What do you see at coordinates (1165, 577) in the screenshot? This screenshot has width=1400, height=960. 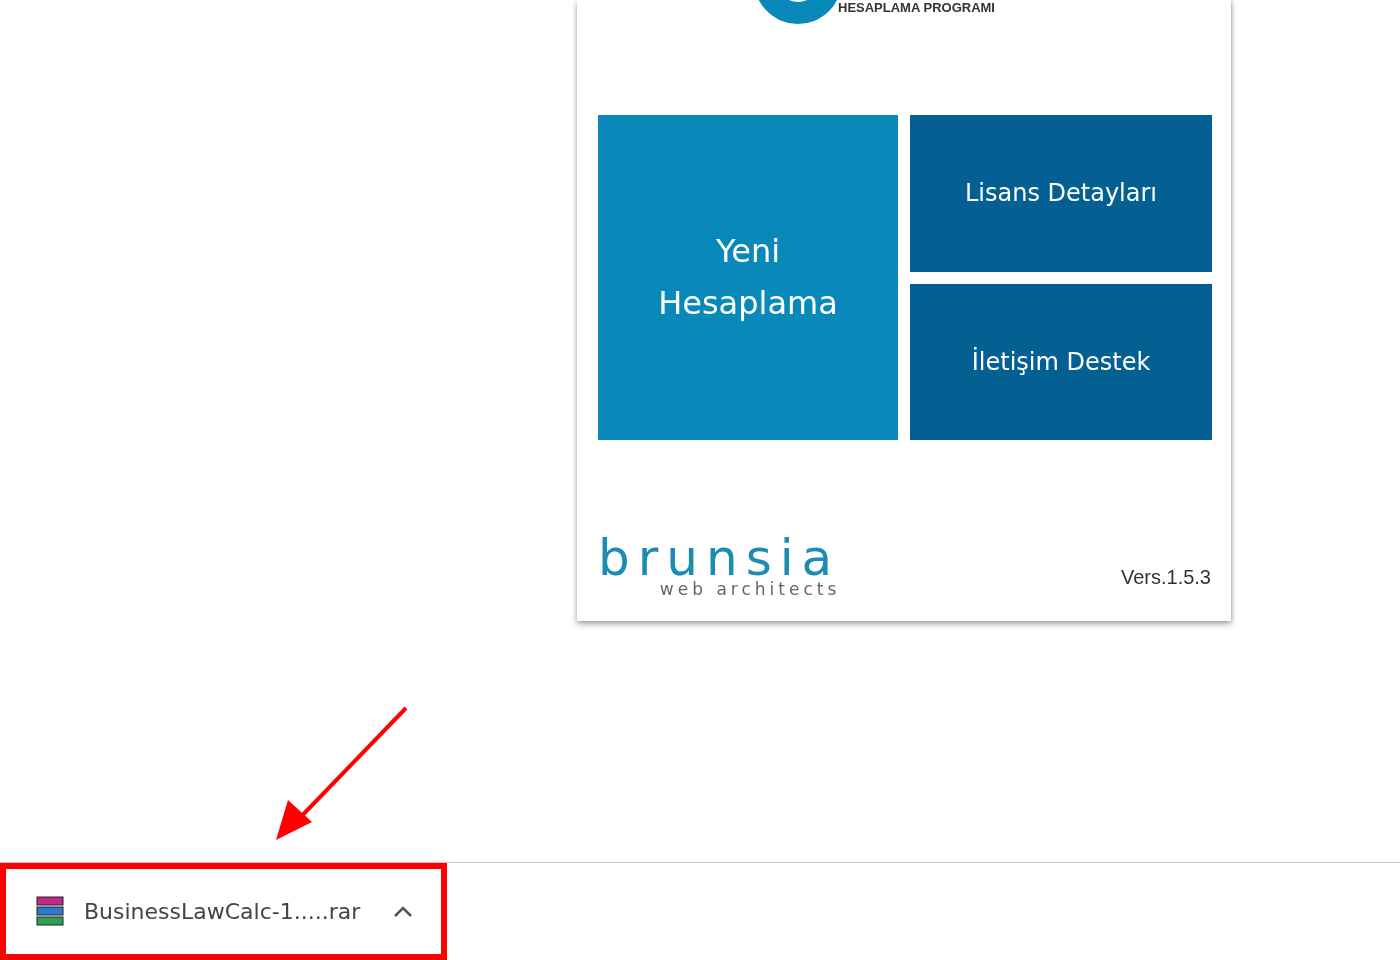 I see `version-label: Vers.1.5.3` at bounding box center [1165, 577].